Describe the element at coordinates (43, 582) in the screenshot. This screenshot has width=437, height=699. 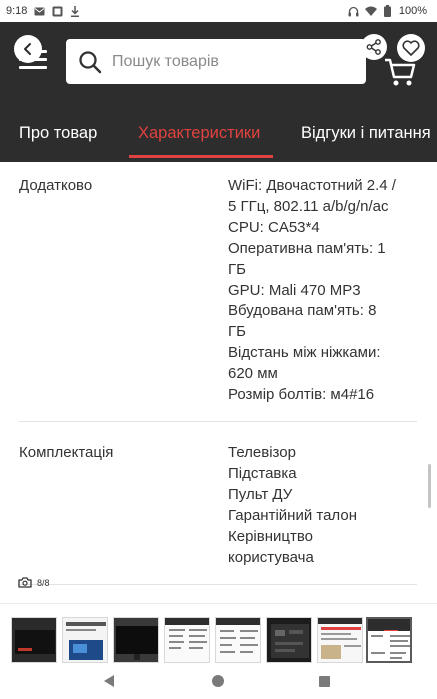
I see `photo-counter-text: 8/8` at that location.